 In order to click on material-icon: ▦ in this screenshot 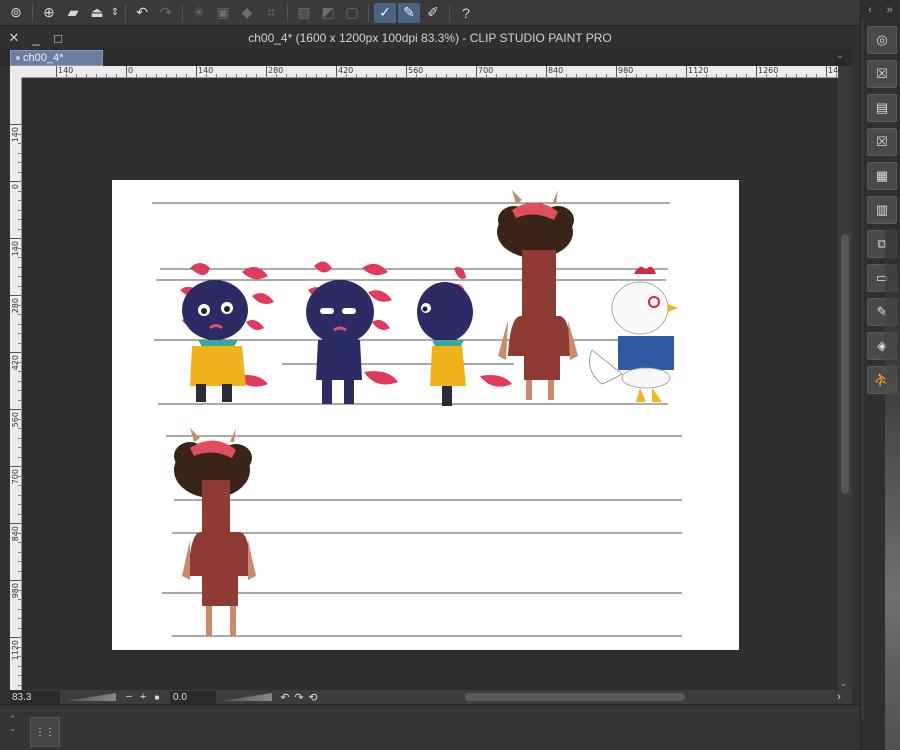, I will do `click(882, 176)`.